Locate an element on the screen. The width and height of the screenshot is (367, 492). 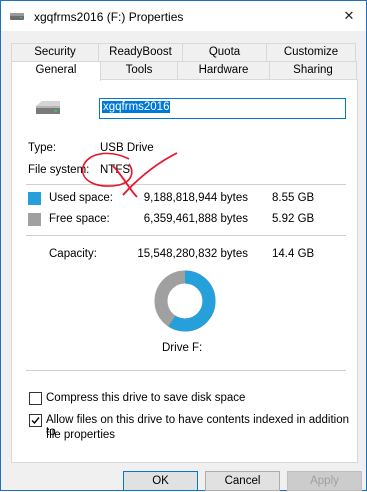
compress-checkbox is located at coordinates (35, 398).